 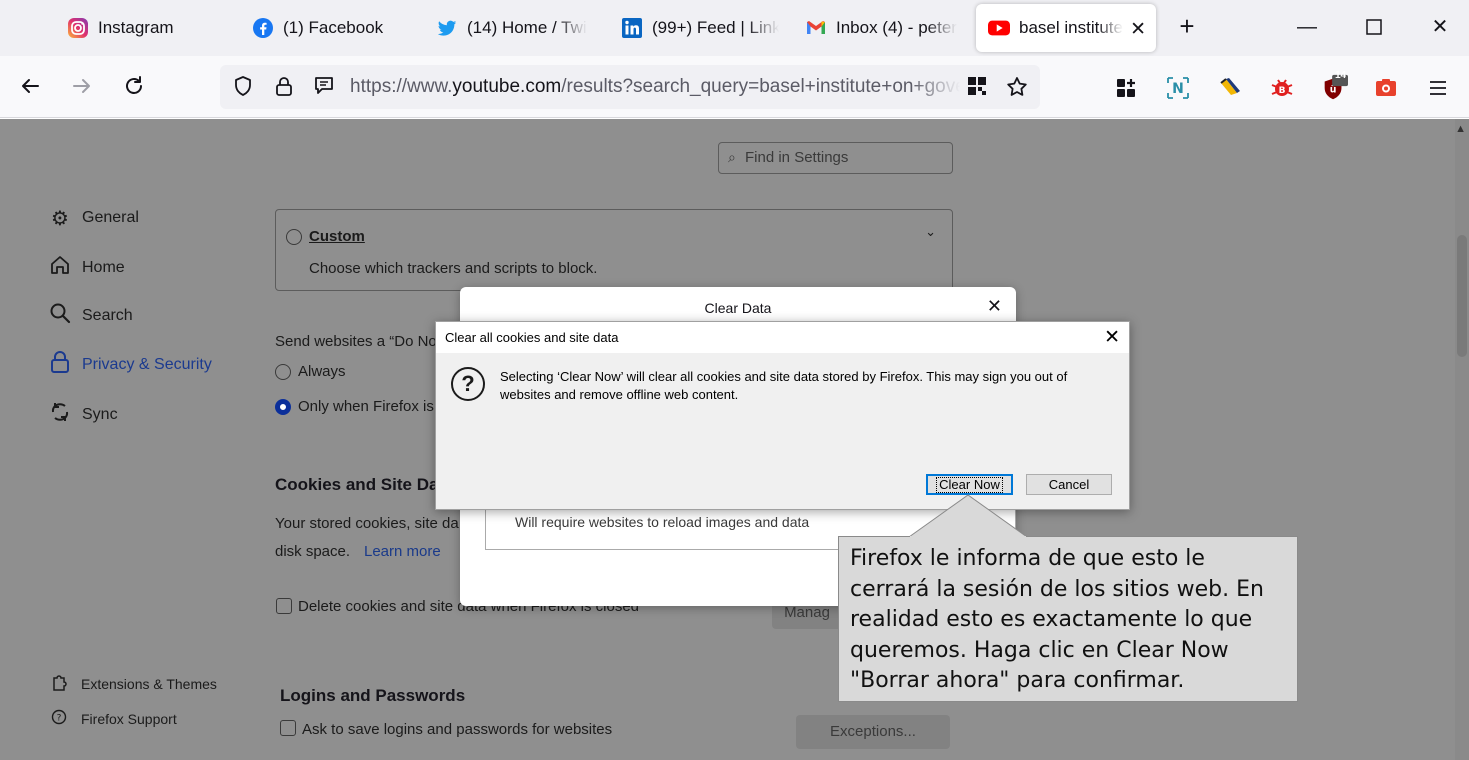 I want to click on cancel-button: Cancel, so click(x=1069, y=484).